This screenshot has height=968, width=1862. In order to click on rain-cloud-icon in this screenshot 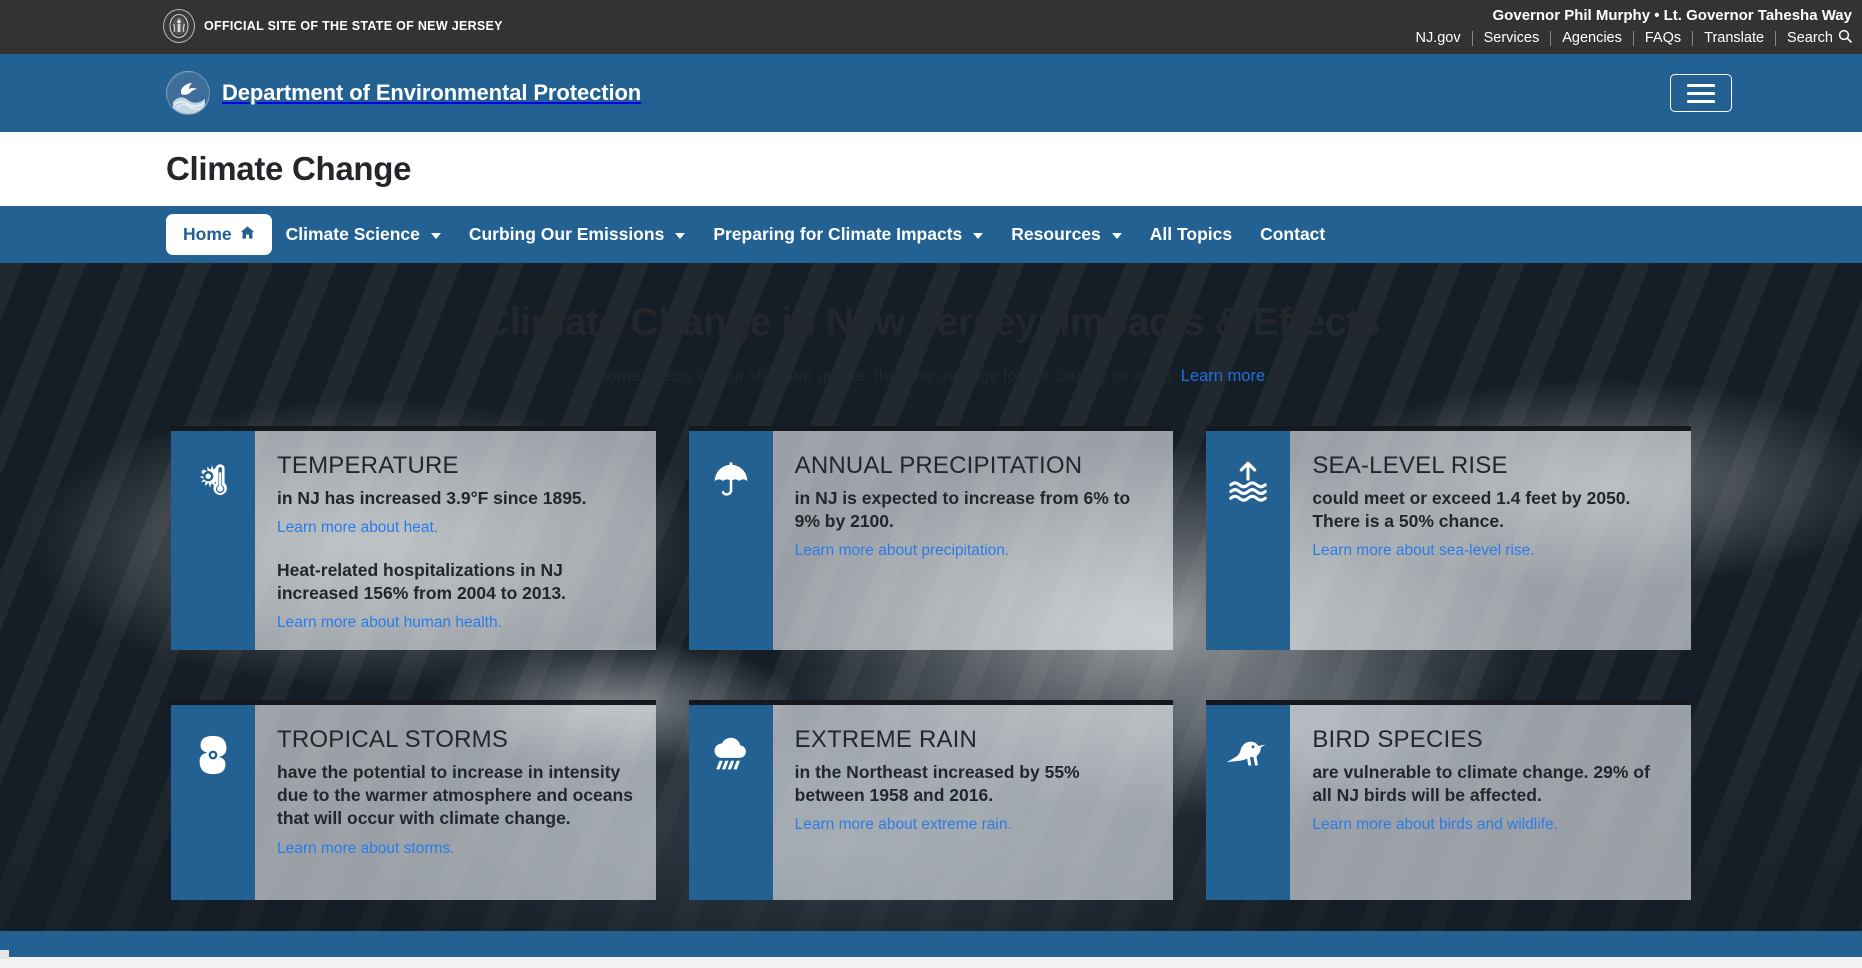, I will do `click(730, 803)`.